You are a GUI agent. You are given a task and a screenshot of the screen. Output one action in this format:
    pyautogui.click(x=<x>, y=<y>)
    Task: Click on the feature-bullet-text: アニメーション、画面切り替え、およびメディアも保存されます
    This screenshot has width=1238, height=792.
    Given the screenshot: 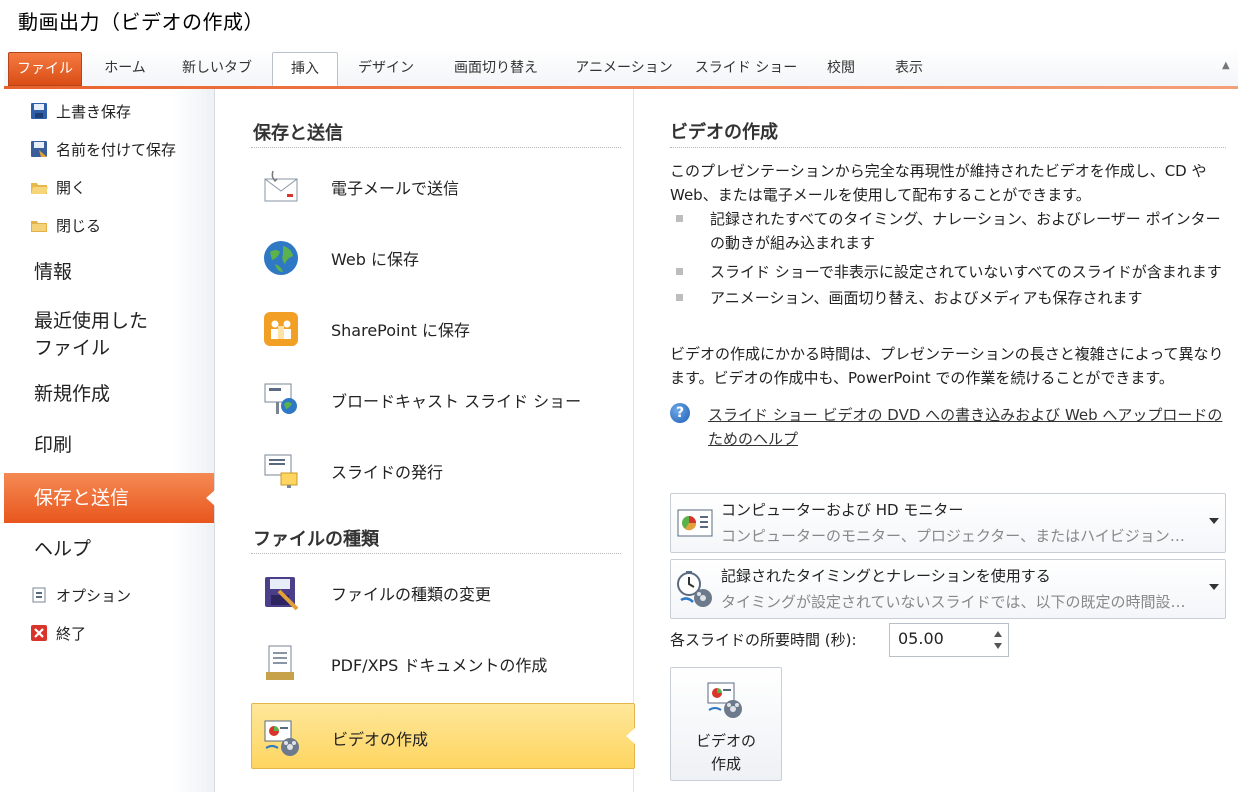 What is the action you would take?
    pyautogui.click(x=926, y=298)
    